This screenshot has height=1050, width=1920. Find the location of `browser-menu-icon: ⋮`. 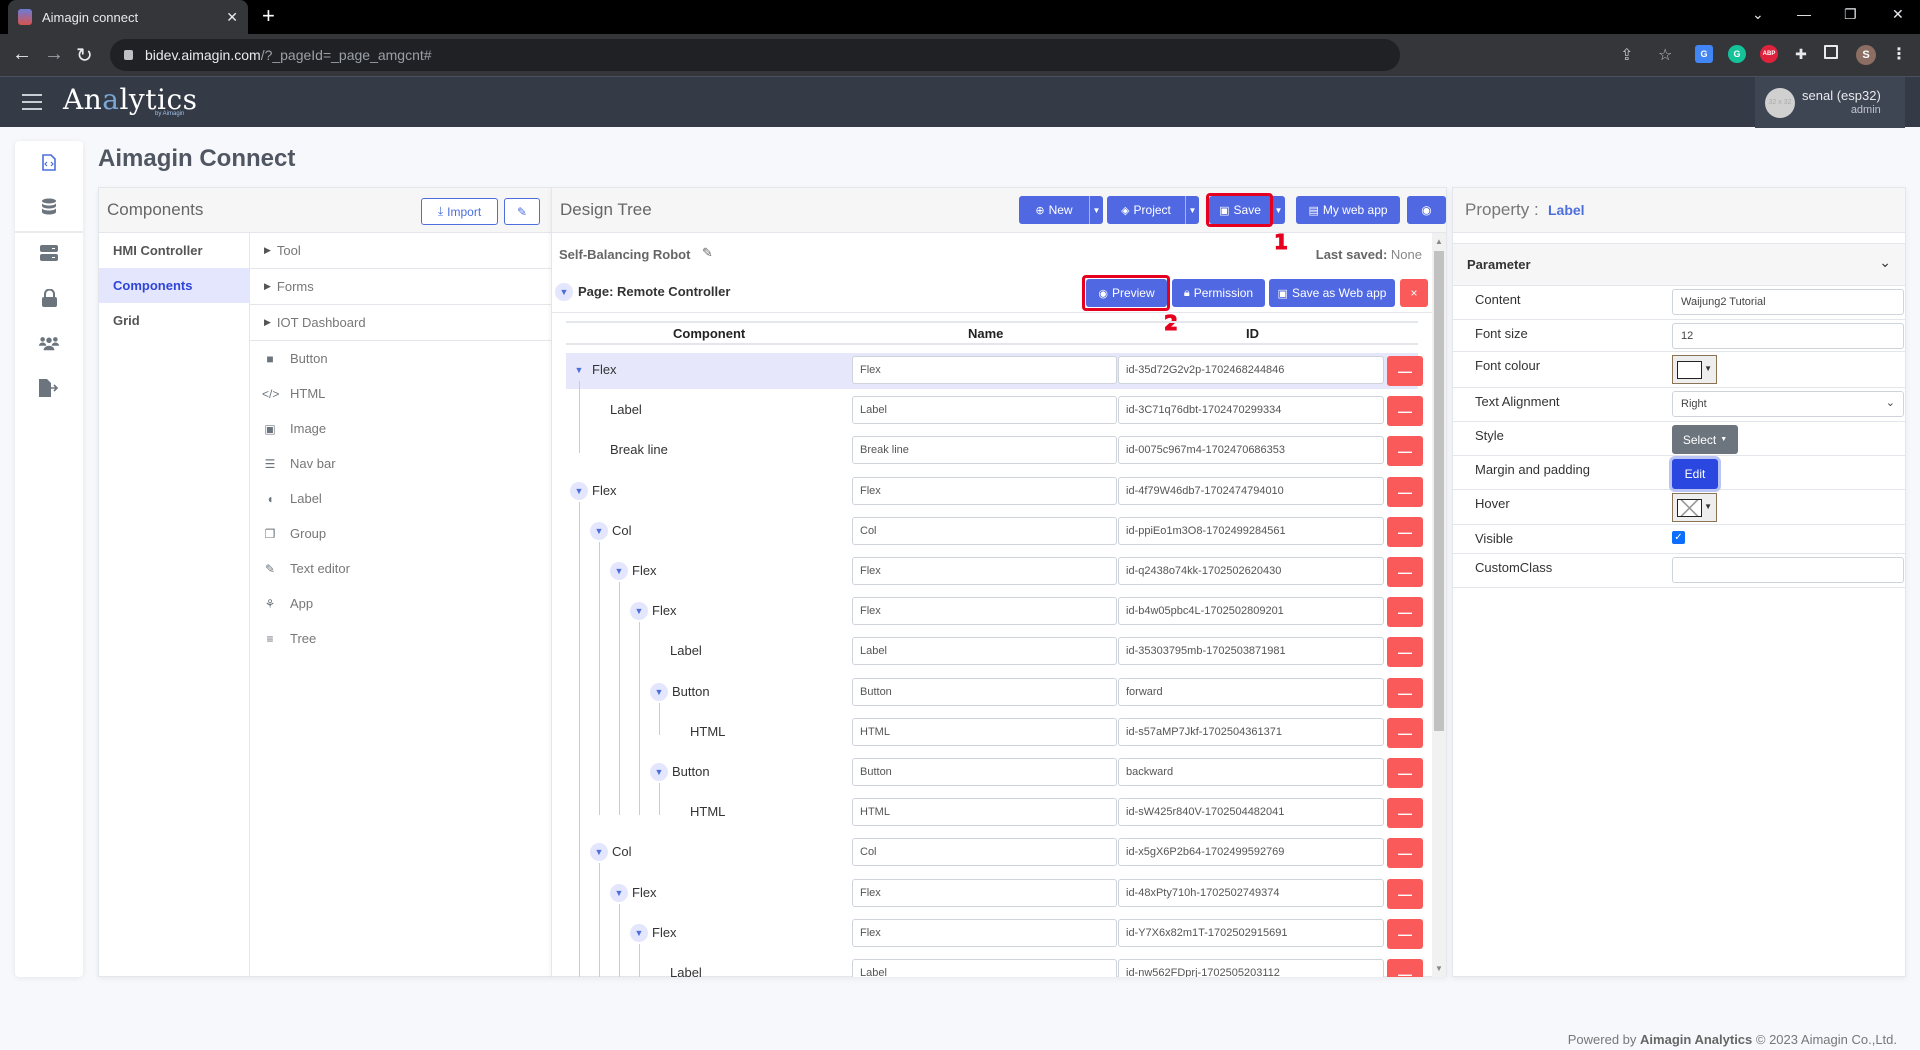

browser-menu-icon: ⋮ is located at coordinates (1899, 54).